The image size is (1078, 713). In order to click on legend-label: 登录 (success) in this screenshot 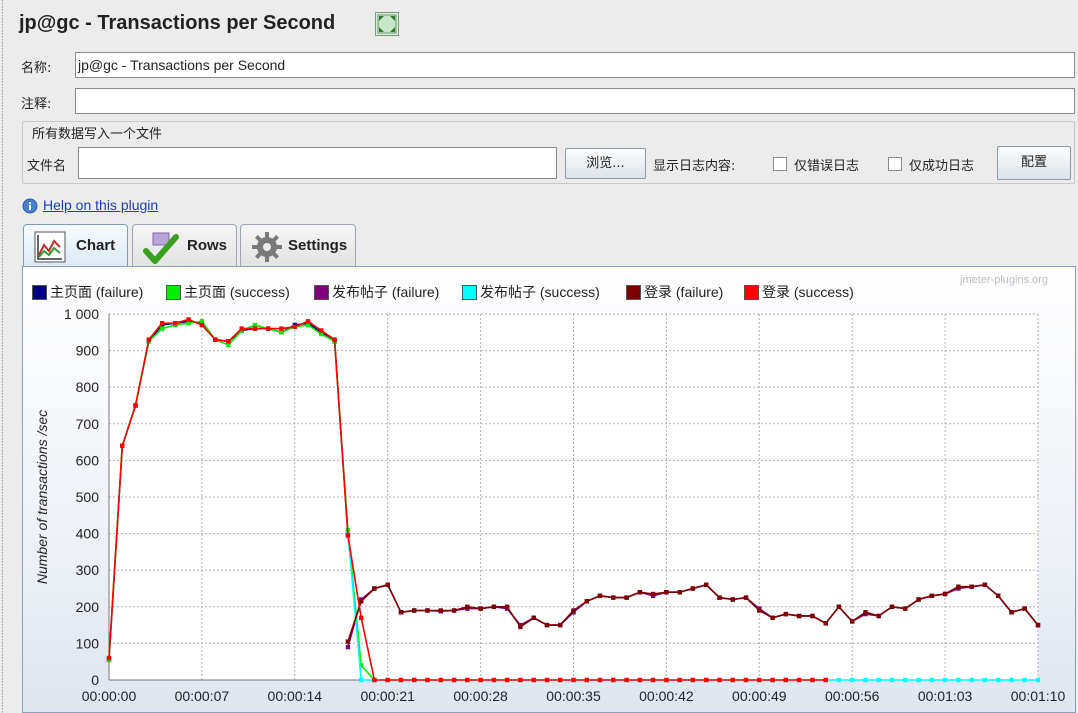, I will do `click(808, 292)`.